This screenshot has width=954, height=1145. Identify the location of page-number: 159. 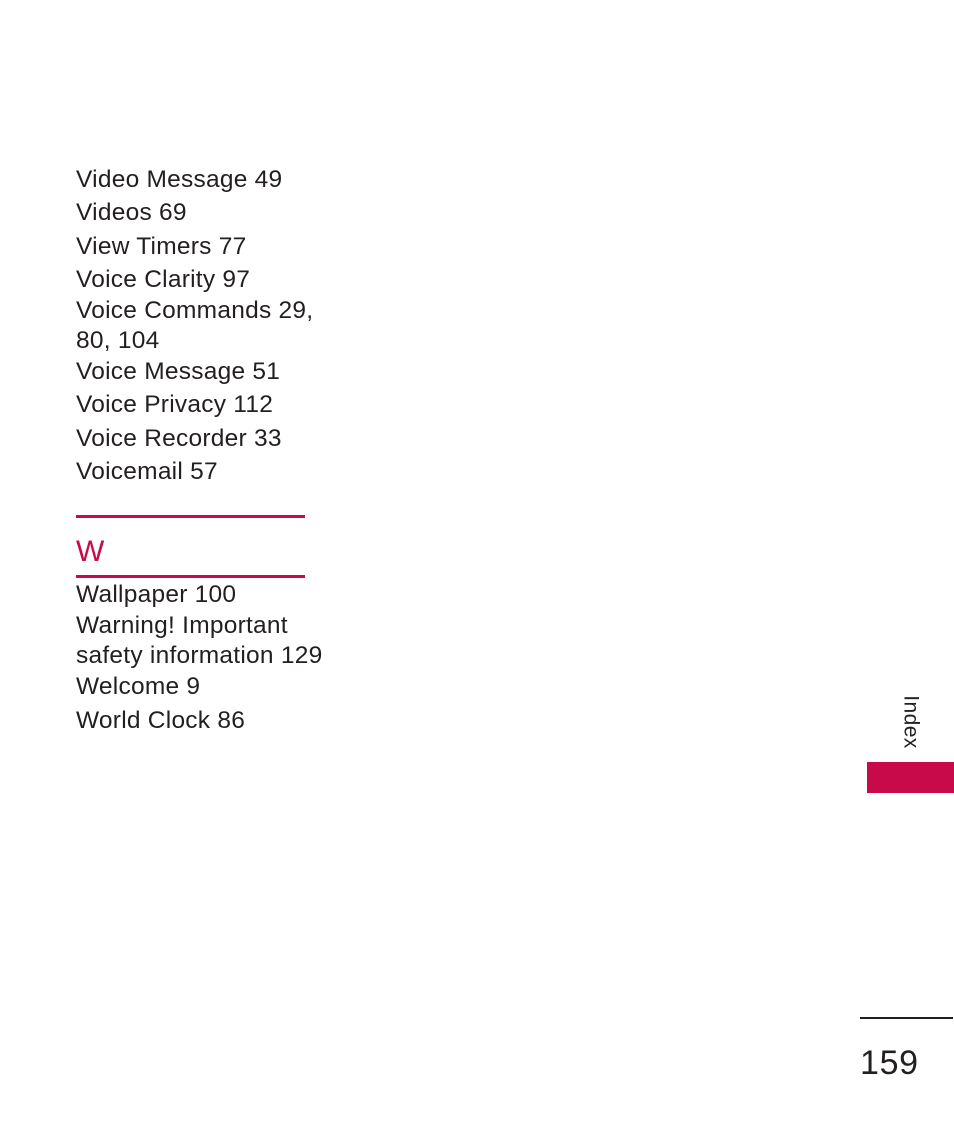
(889, 1063).